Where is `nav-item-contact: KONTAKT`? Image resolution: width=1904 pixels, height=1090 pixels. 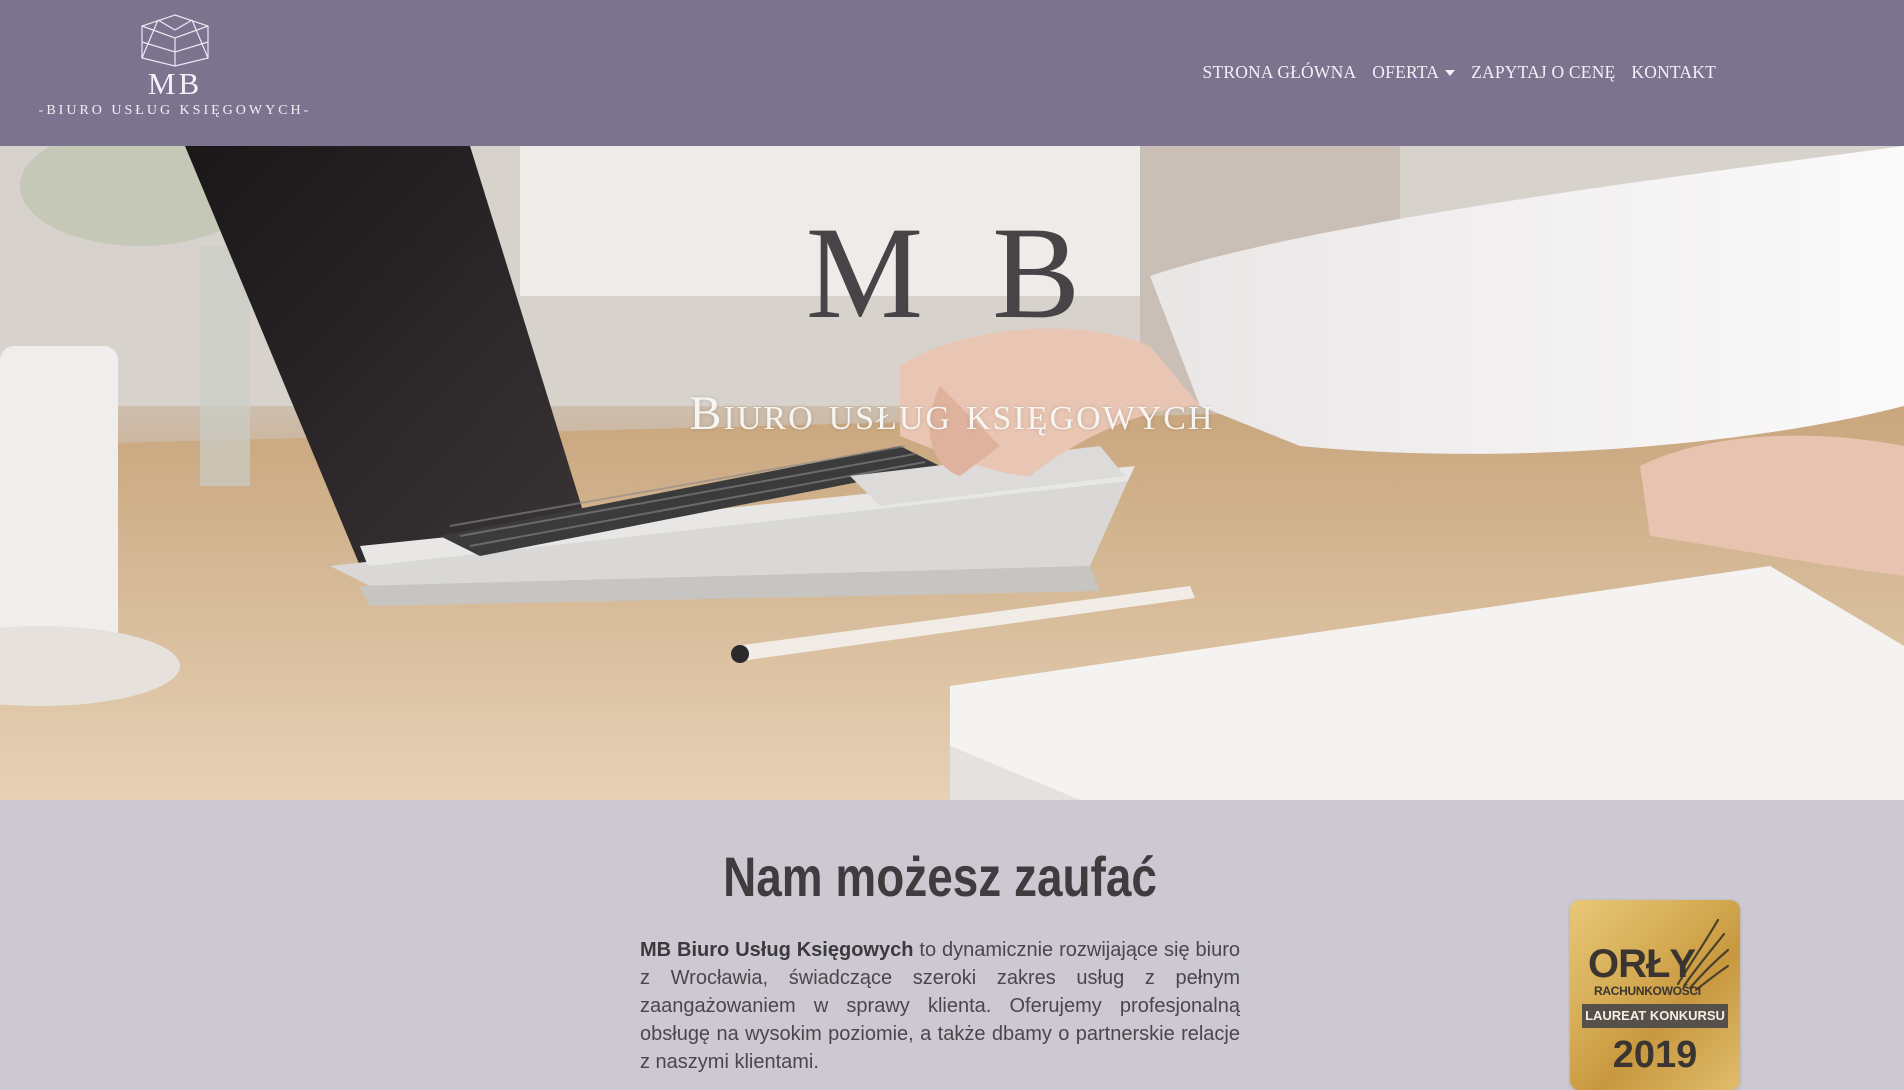 nav-item-contact: KONTAKT is located at coordinates (1673, 72).